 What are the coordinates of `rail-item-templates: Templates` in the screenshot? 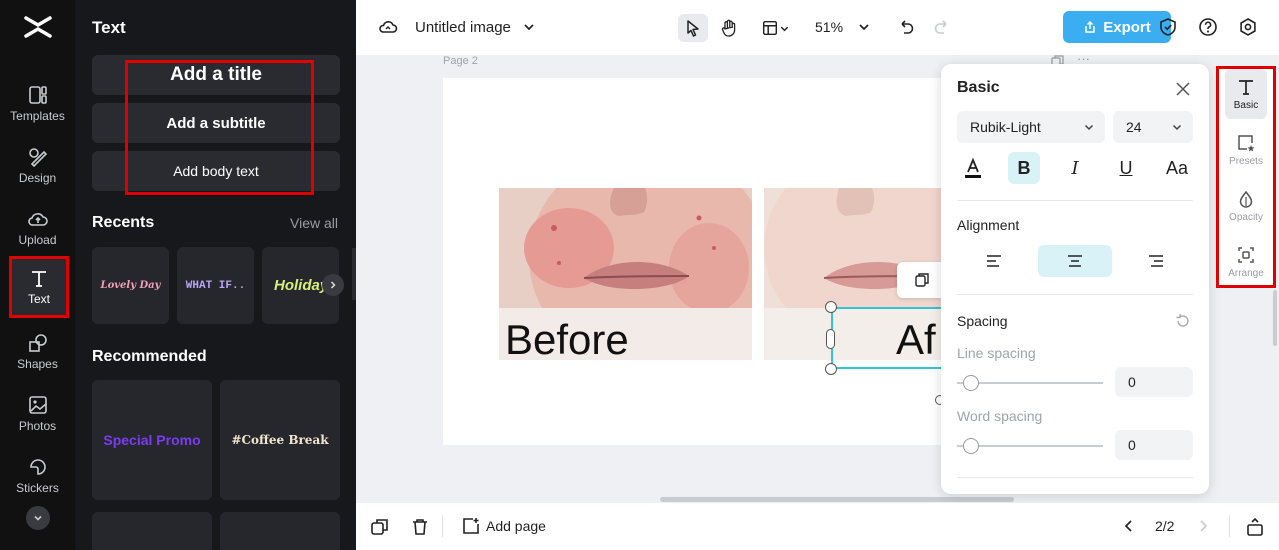 It's located at (37, 112).